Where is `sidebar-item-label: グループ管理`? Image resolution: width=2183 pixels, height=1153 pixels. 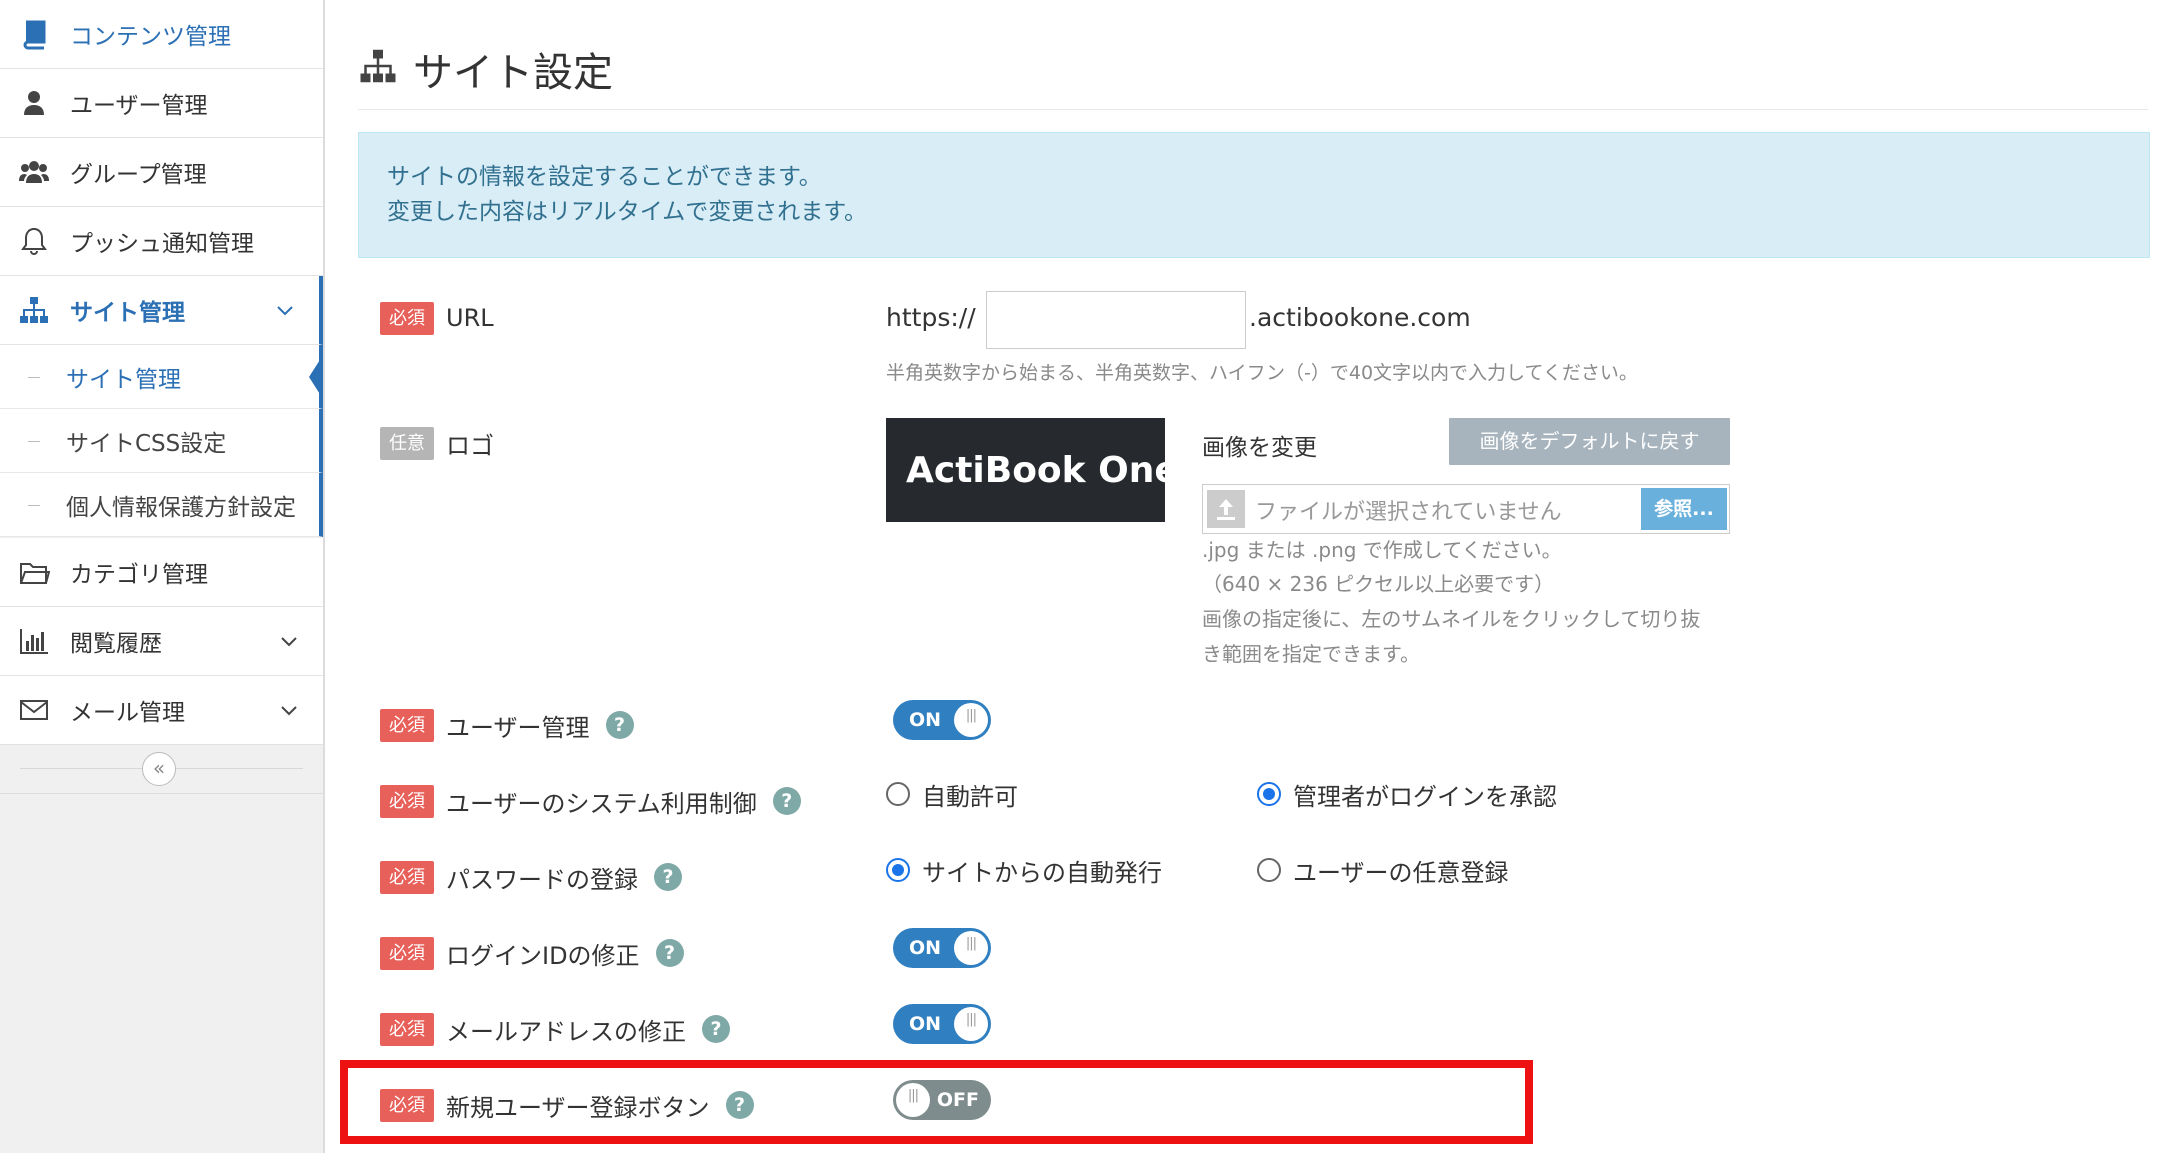
sidebar-item-label: グループ管理 is located at coordinates (138, 175).